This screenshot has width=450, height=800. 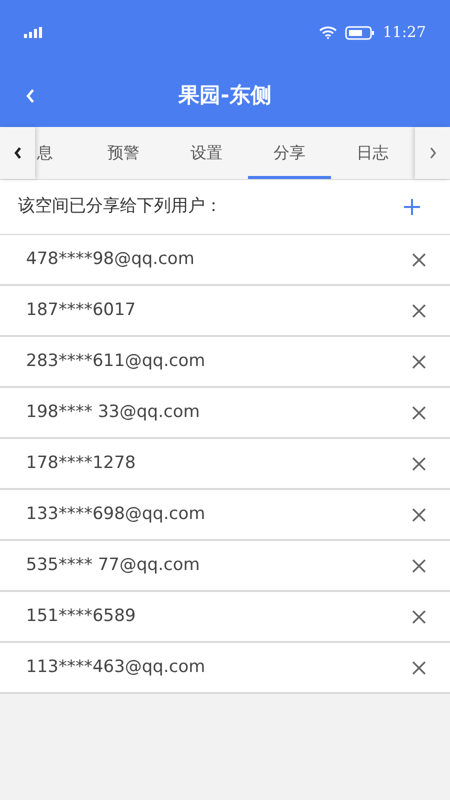 What do you see at coordinates (81, 310) in the screenshot?
I see `user-account: 187****6017` at bounding box center [81, 310].